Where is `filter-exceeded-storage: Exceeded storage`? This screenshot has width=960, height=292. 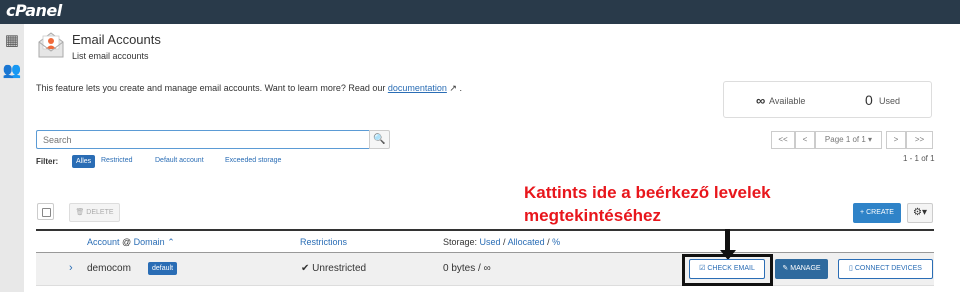 filter-exceeded-storage: Exceeded storage is located at coordinates (253, 160).